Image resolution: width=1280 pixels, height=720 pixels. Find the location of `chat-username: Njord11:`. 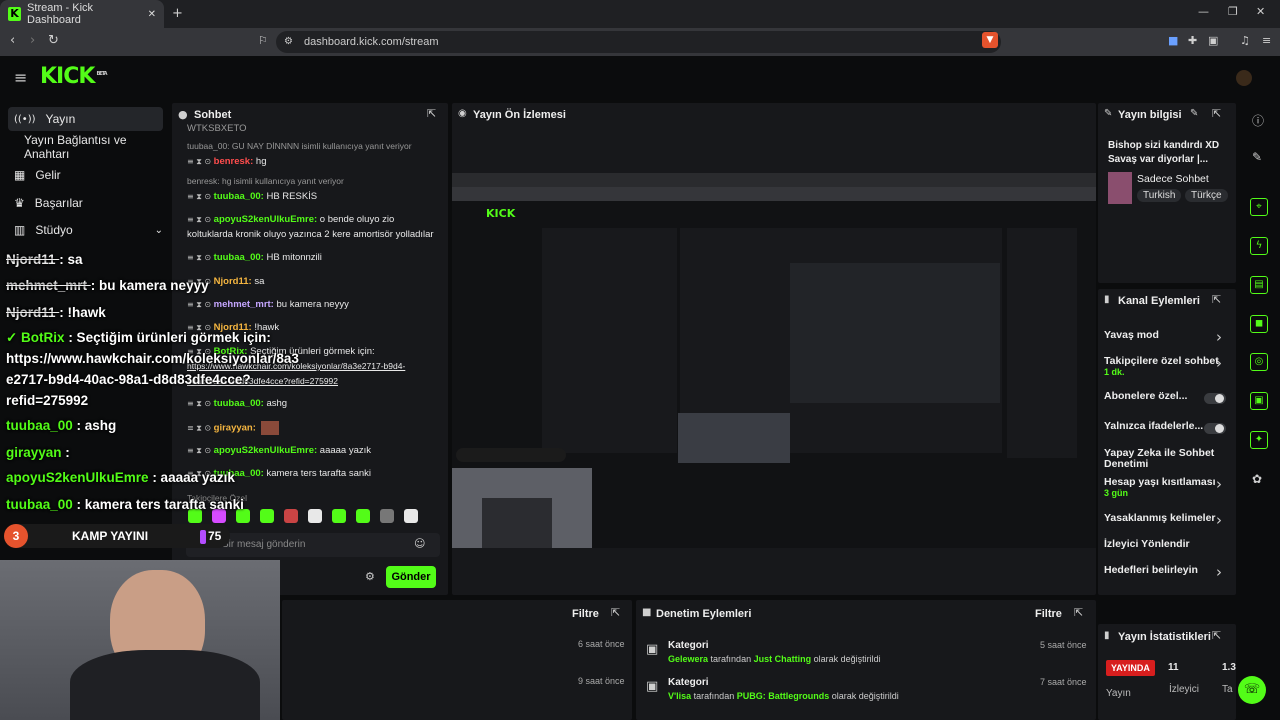

chat-username: Njord11: is located at coordinates (234, 281).